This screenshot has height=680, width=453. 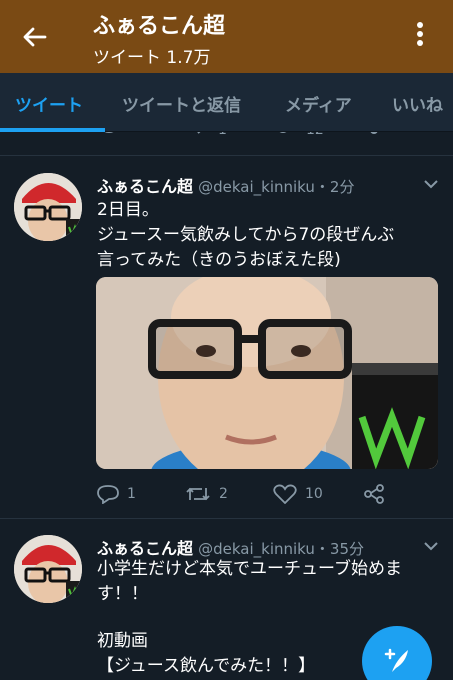 I want to click on like-icon, so click(x=283, y=136).